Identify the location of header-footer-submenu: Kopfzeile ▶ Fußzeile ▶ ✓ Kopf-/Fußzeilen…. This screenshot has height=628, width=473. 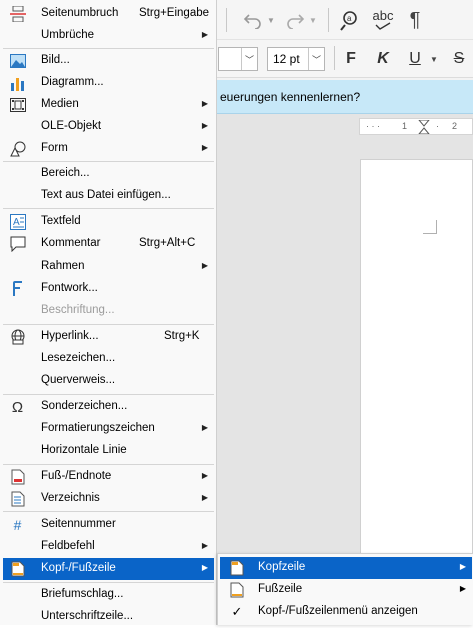
(345, 589).